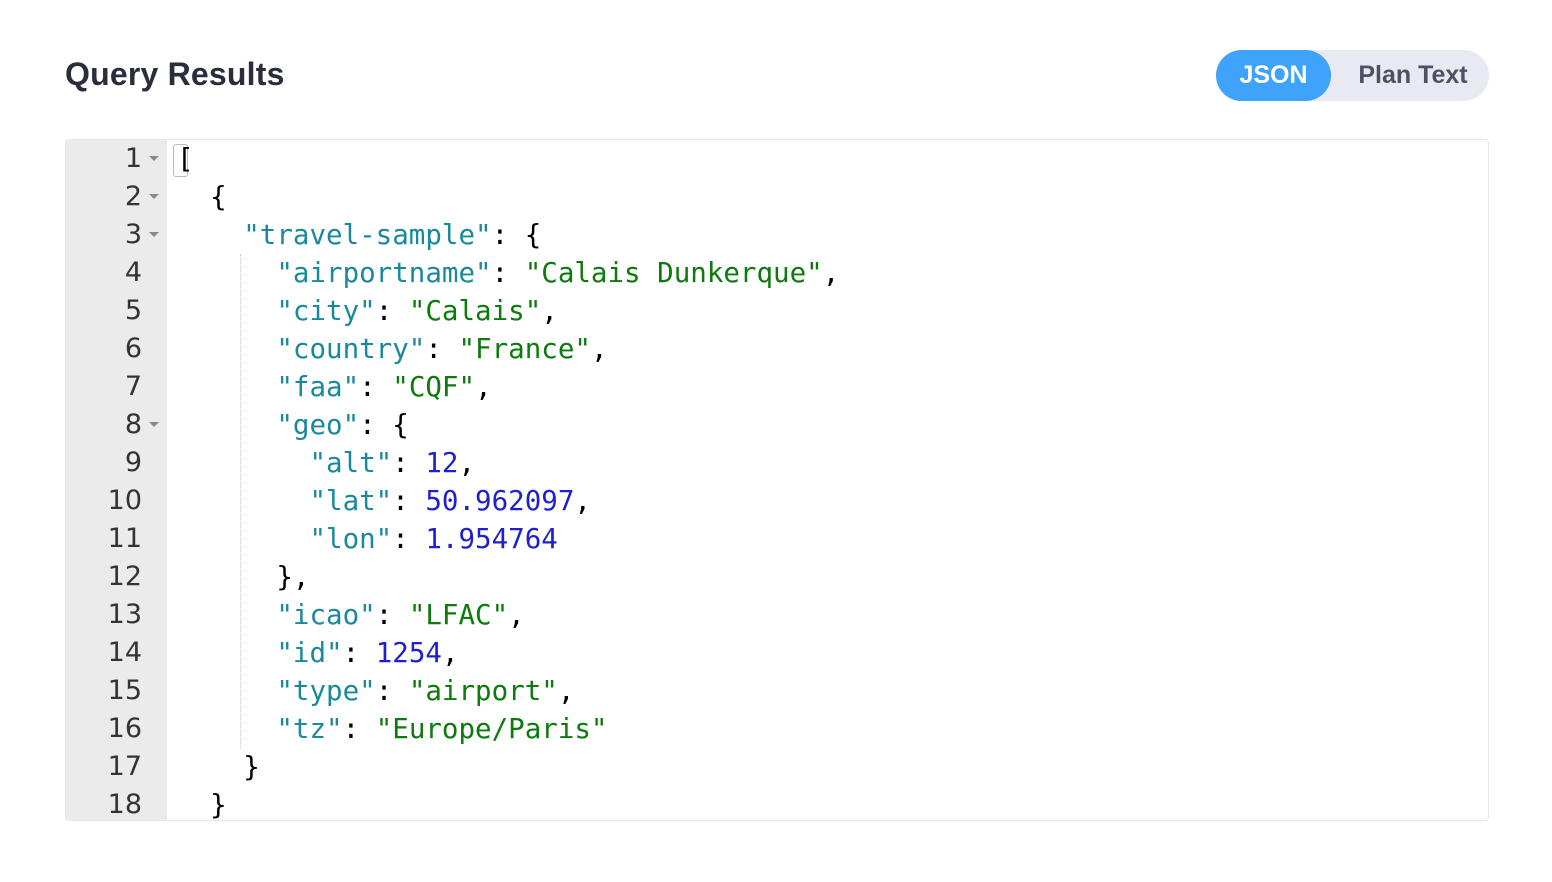 Image resolution: width=1552 pixels, height=882 pixels. Describe the element at coordinates (124, 614) in the screenshot. I see `line-number: 13` at that location.